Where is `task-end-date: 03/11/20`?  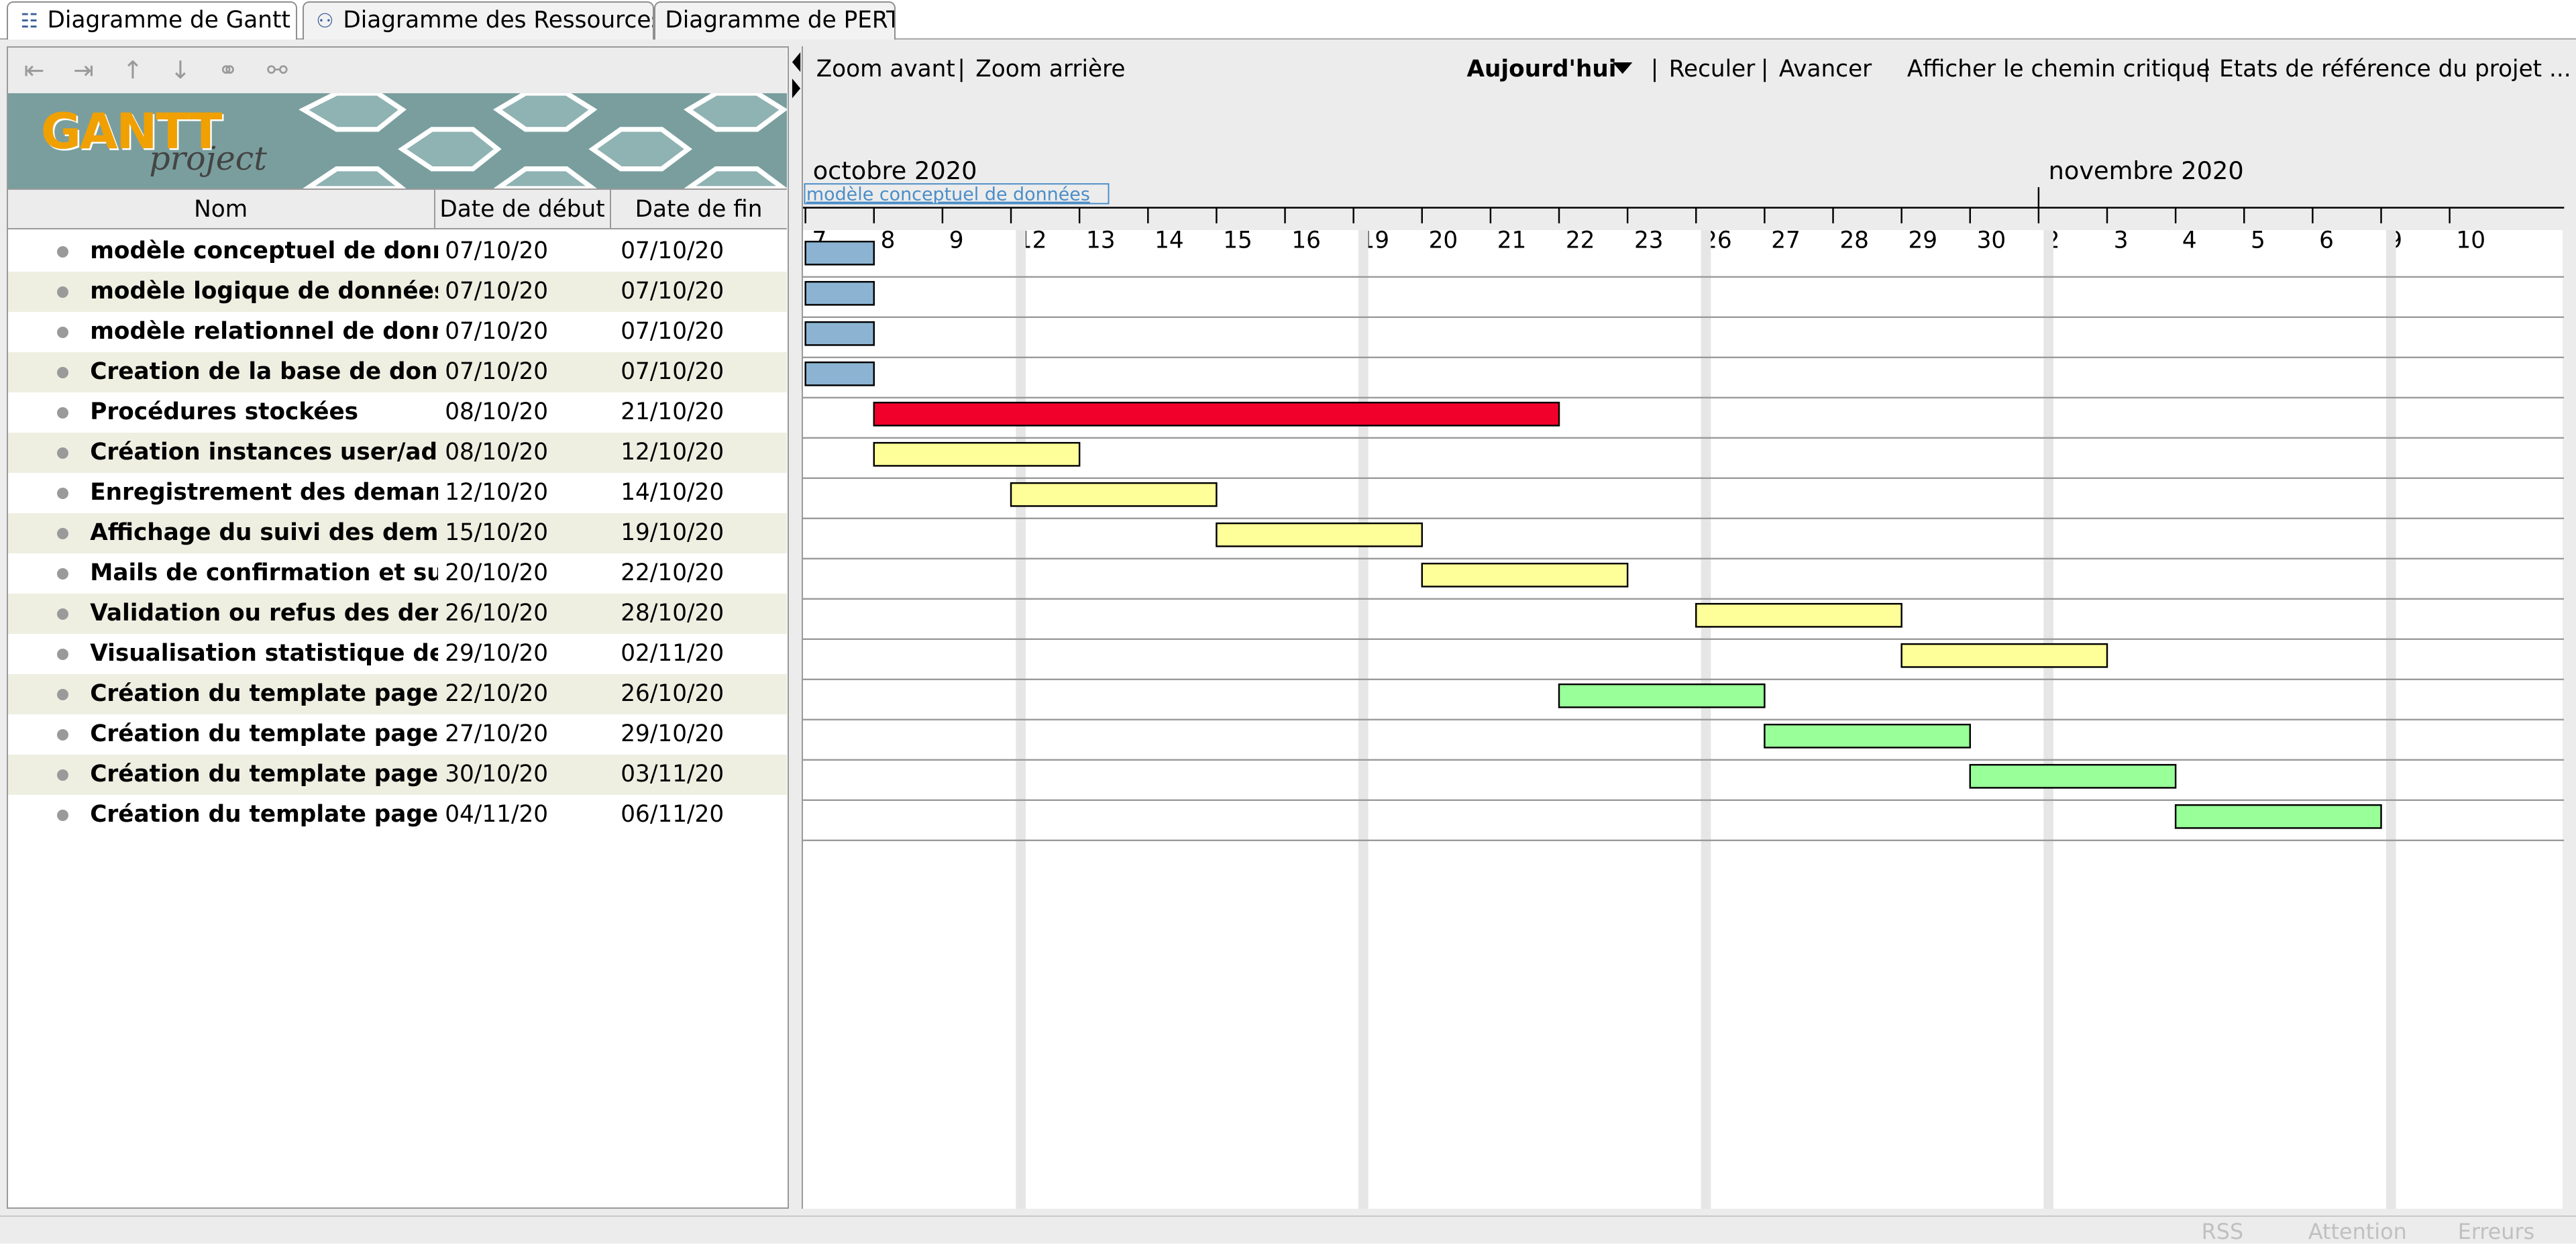 task-end-date: 03/11/20 is located at coordinates (703, 775).